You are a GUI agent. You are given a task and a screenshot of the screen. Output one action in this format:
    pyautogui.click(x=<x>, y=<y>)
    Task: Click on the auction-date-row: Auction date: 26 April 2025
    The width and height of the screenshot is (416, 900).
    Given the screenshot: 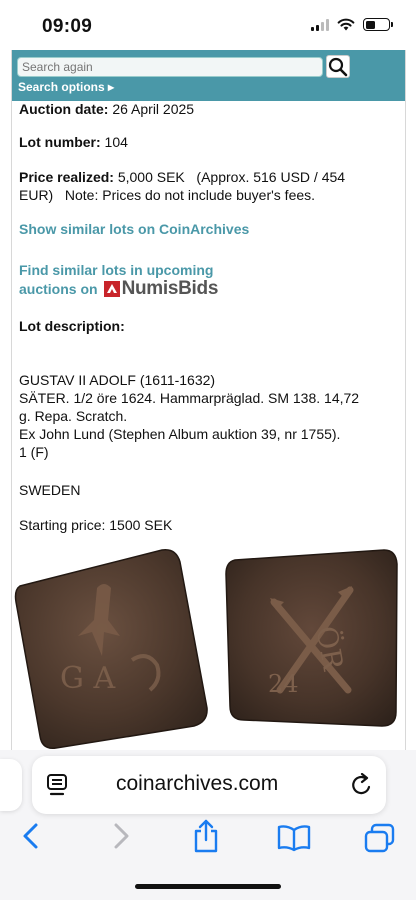 What is the action you would take?
    pyautogui.click(x=106, y=109)
    